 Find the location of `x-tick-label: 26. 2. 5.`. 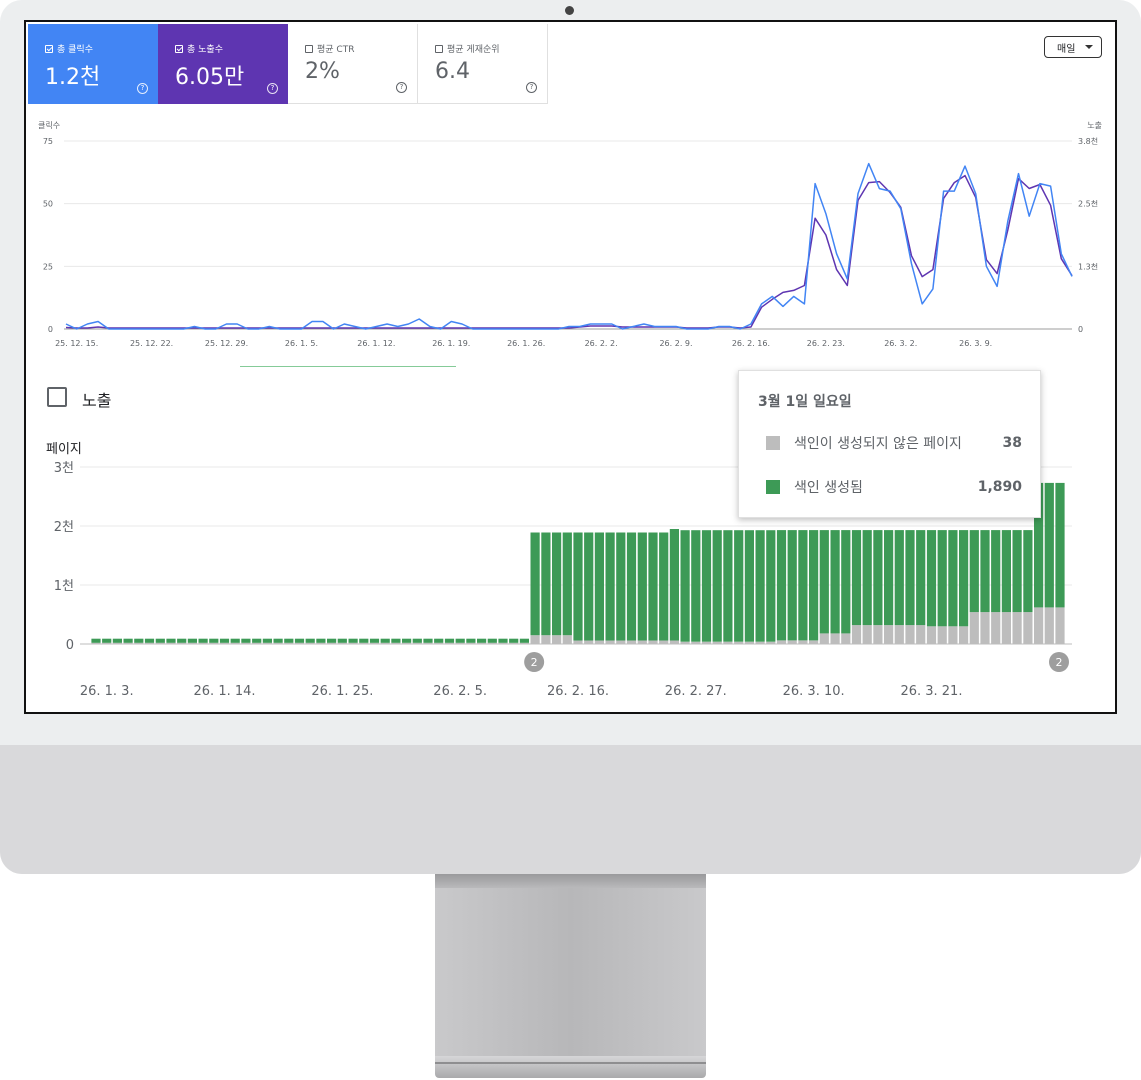

x-tick-label: 26. 2. 5. is located at coordinates (460, 691).